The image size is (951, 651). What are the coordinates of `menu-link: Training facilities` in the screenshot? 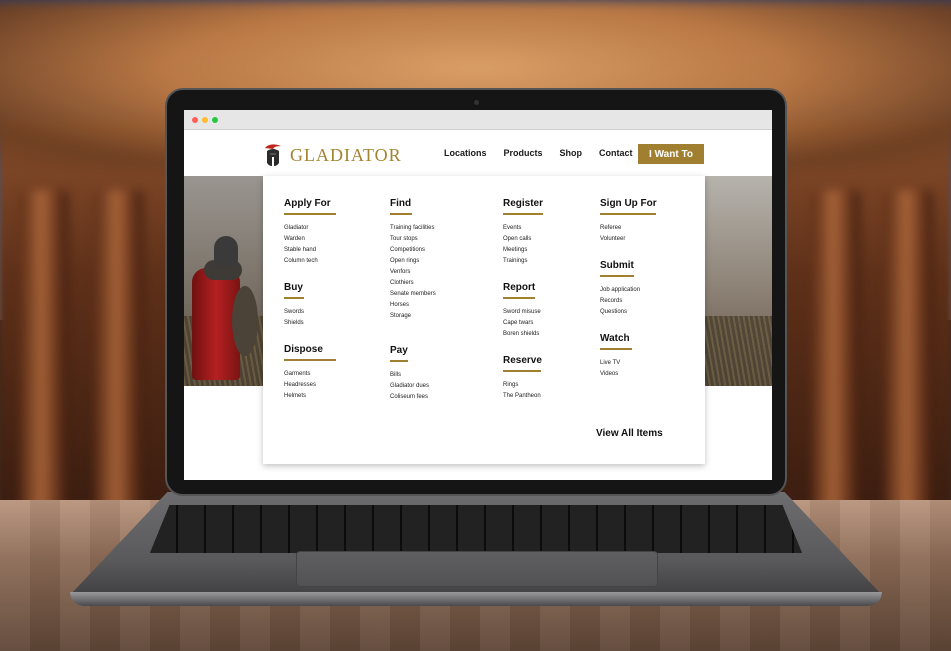 It's located at (413, 228).